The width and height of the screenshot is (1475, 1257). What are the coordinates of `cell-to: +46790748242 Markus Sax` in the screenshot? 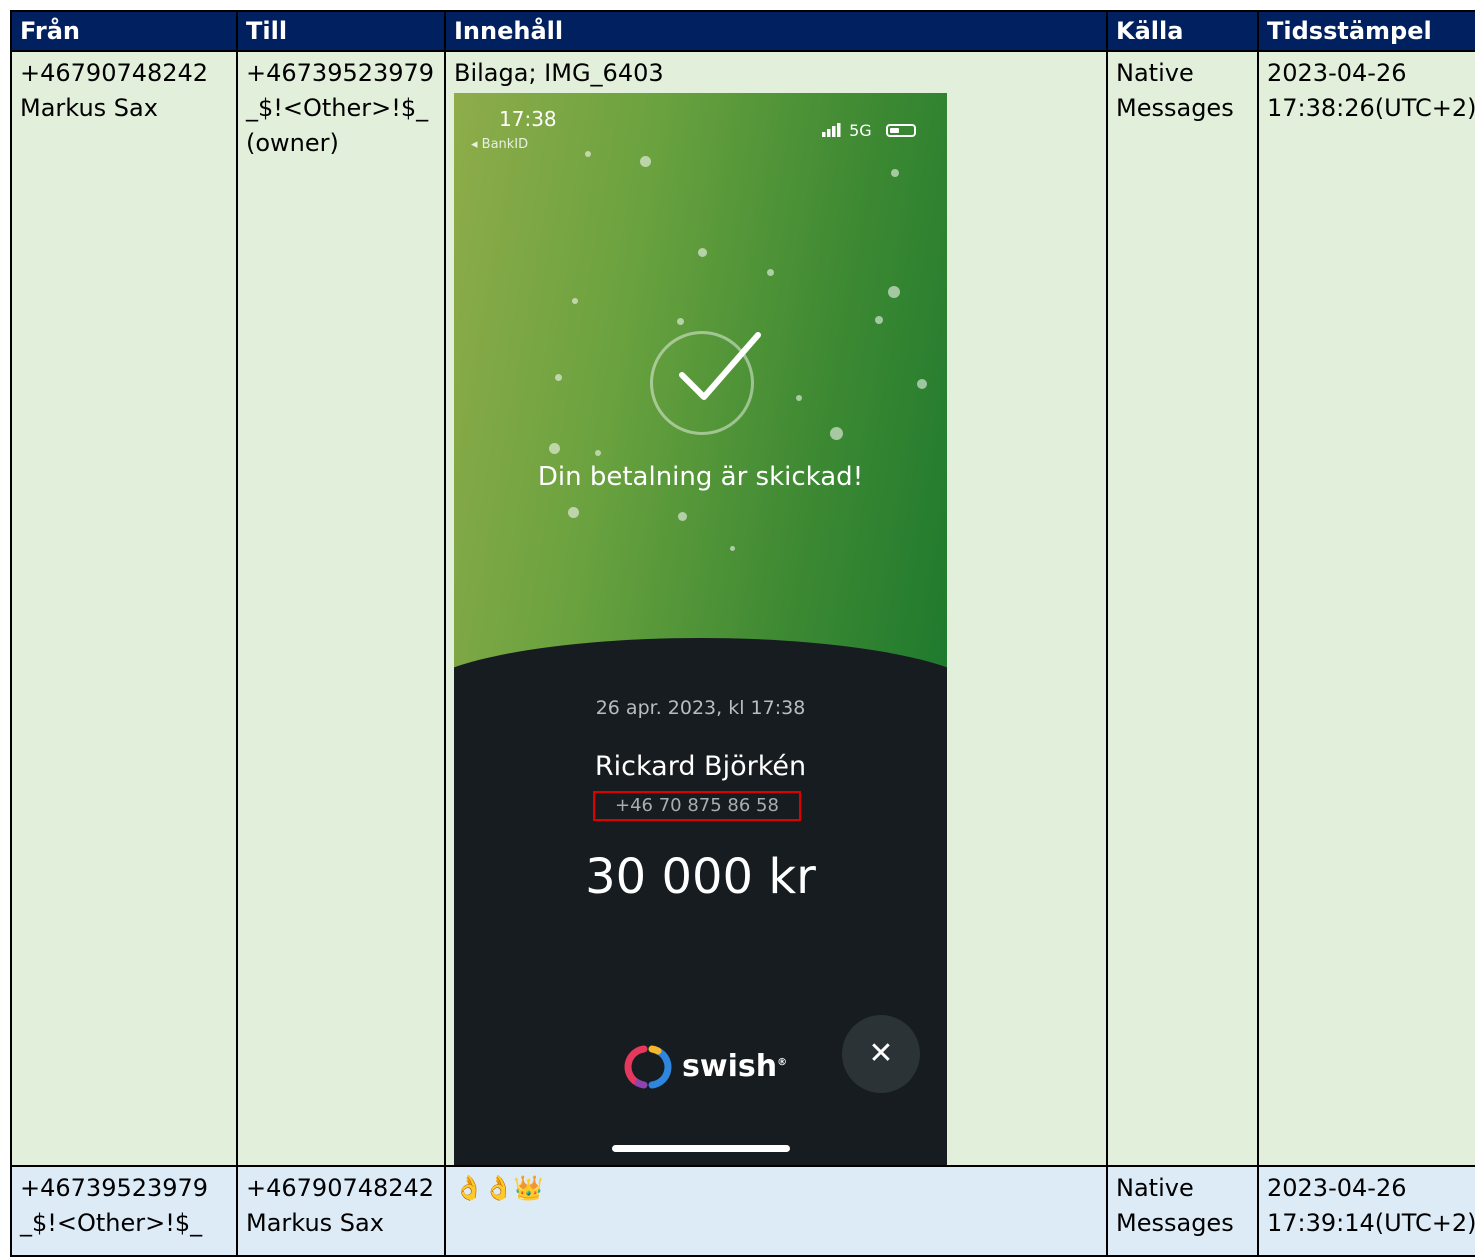 It's located at (341, 1211).